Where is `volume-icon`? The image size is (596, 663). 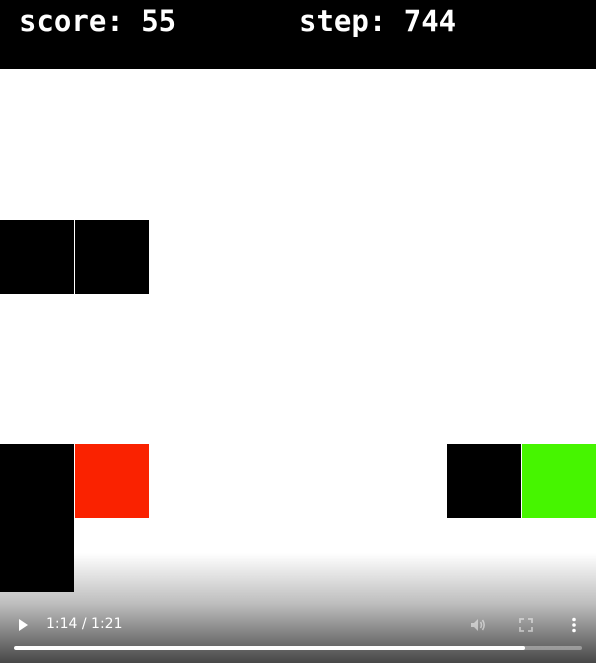 volume-icon is located at coordinates (478, 625).